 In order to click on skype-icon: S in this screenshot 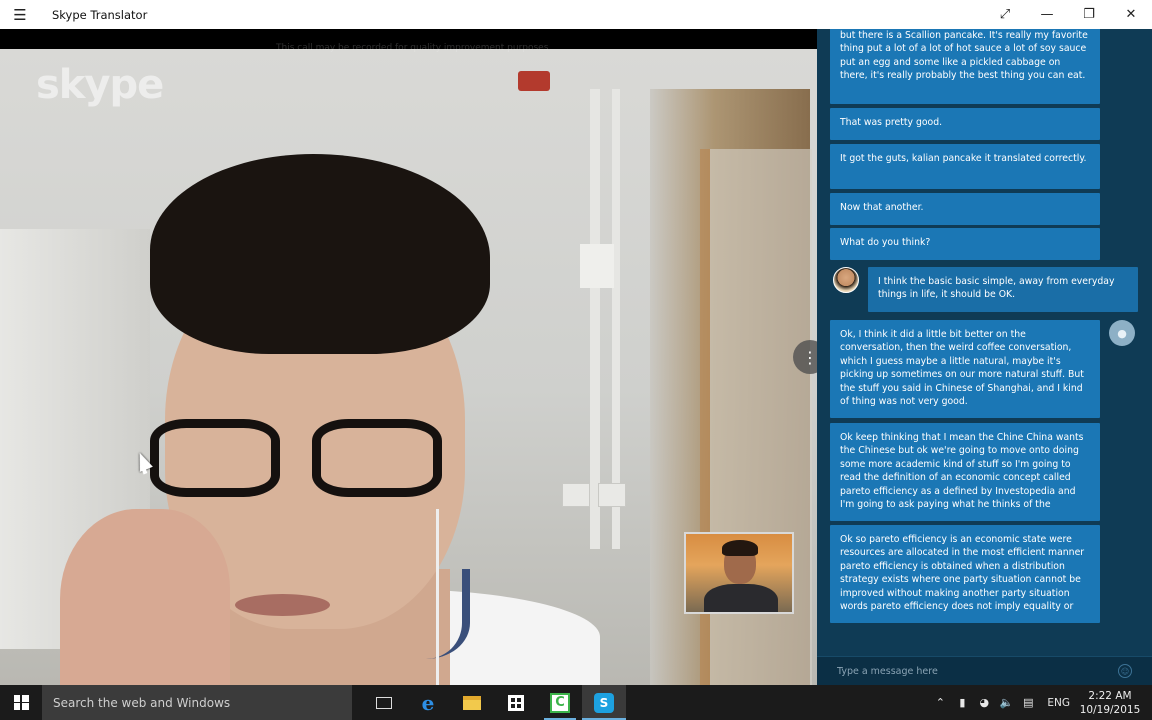, I will do `click(604, 702)`.